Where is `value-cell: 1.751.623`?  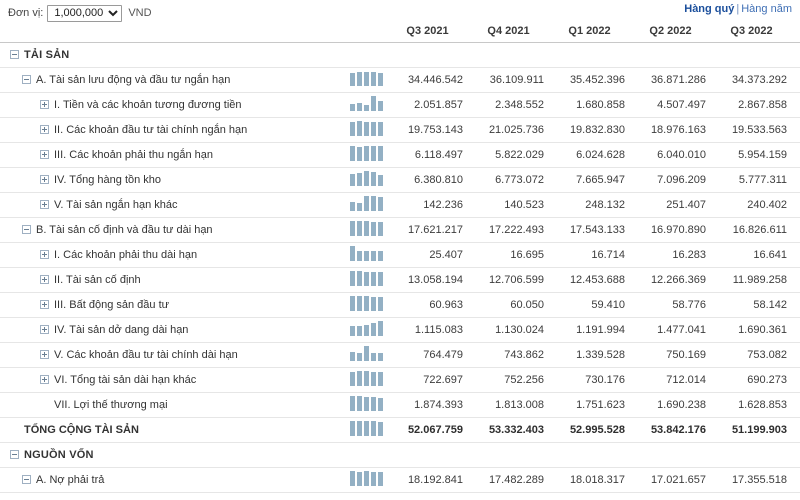 value-cell: 1.751.623 is located at coordinates (594, 405).